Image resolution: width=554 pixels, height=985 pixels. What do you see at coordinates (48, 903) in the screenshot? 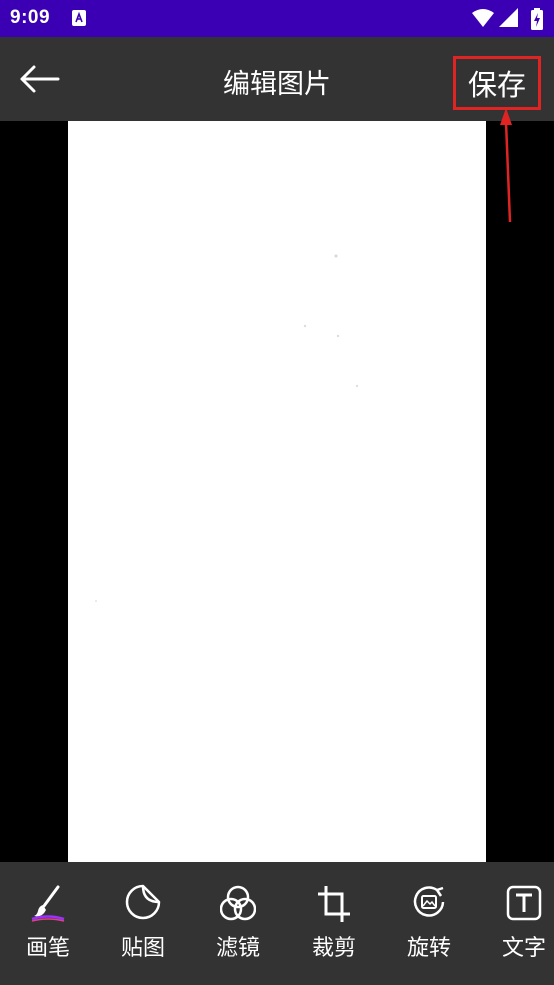
I see `brush-icon` at bounding box center [48, 903].